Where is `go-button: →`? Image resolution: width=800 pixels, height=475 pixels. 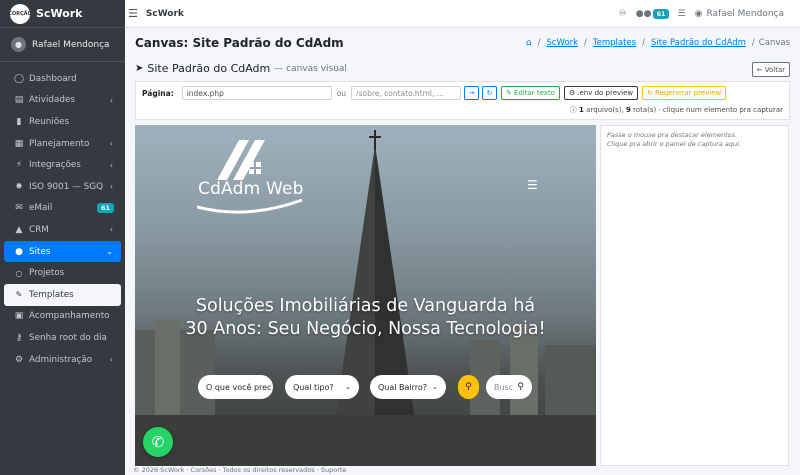
go-button: → is located at coordinates (472, 93).